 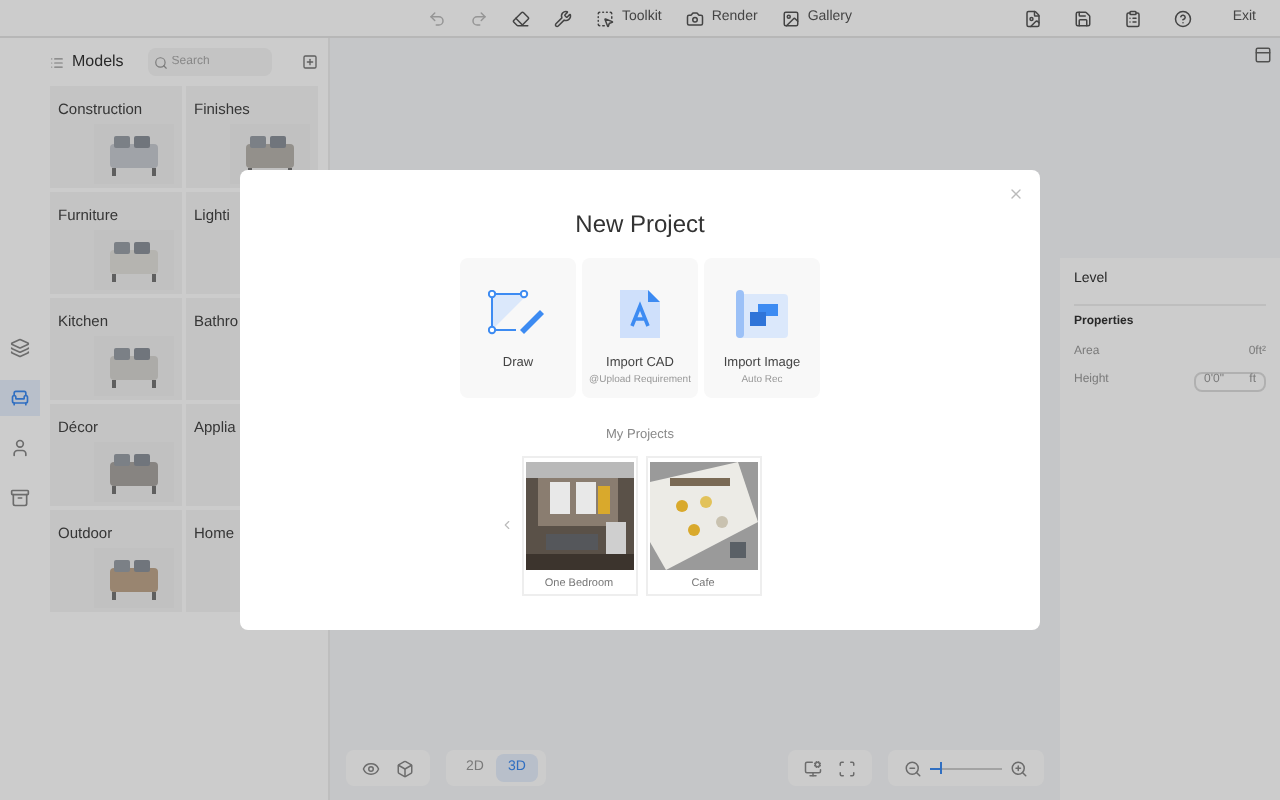 I want to click on dialog-title: New Project, so click(x=640, y=225).